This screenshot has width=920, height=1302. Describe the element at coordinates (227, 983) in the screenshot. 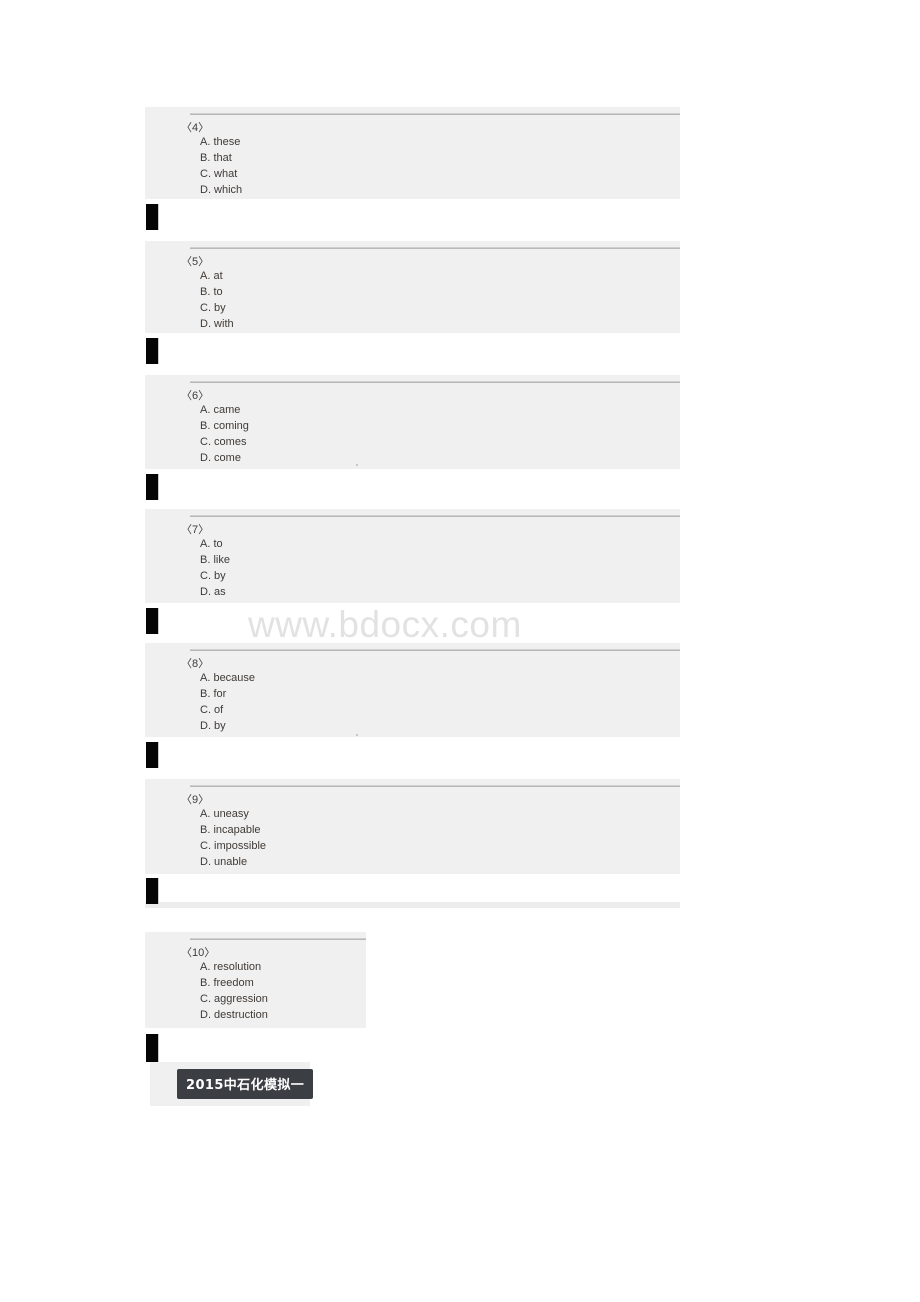

I see `option-b: B. freedom` at that location.